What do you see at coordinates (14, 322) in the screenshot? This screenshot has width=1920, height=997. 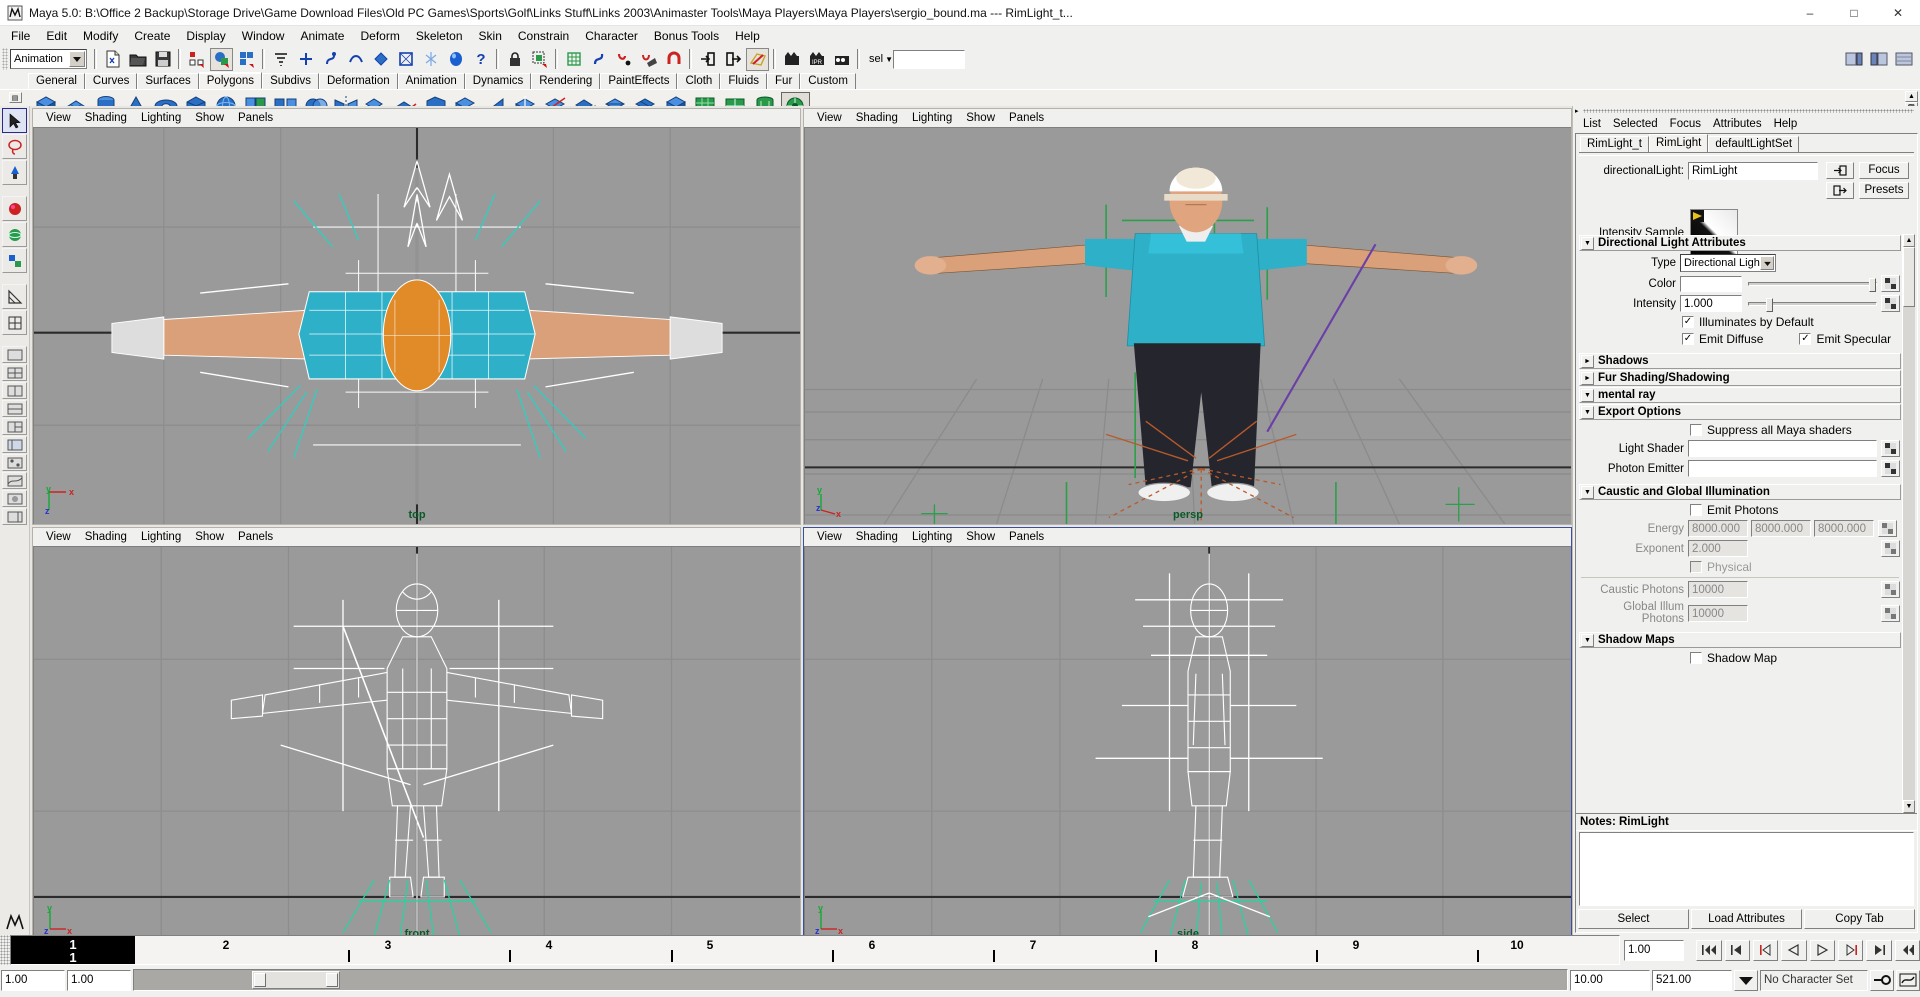 I see `last-tool-used` at bounding box center [14, 322].